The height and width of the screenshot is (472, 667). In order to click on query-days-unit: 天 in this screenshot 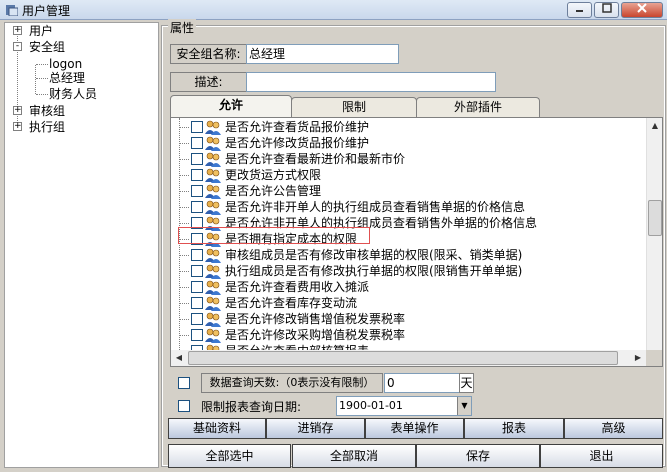, I will do `click(466, 383)`.